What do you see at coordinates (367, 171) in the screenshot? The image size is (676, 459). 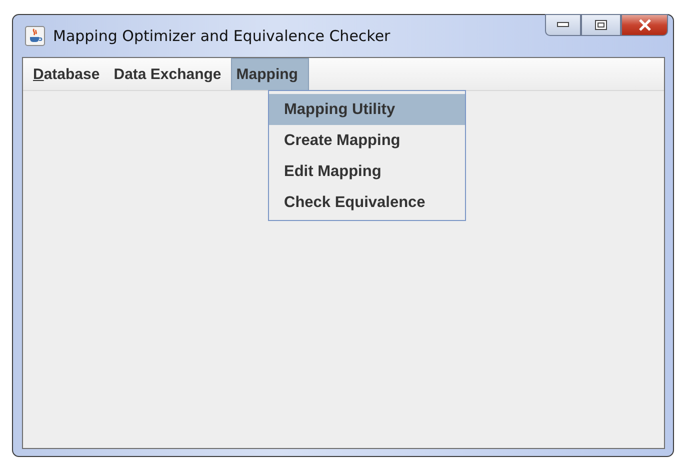 I see `menu-item: Edit Mapping` at bounding box center [367, 171].